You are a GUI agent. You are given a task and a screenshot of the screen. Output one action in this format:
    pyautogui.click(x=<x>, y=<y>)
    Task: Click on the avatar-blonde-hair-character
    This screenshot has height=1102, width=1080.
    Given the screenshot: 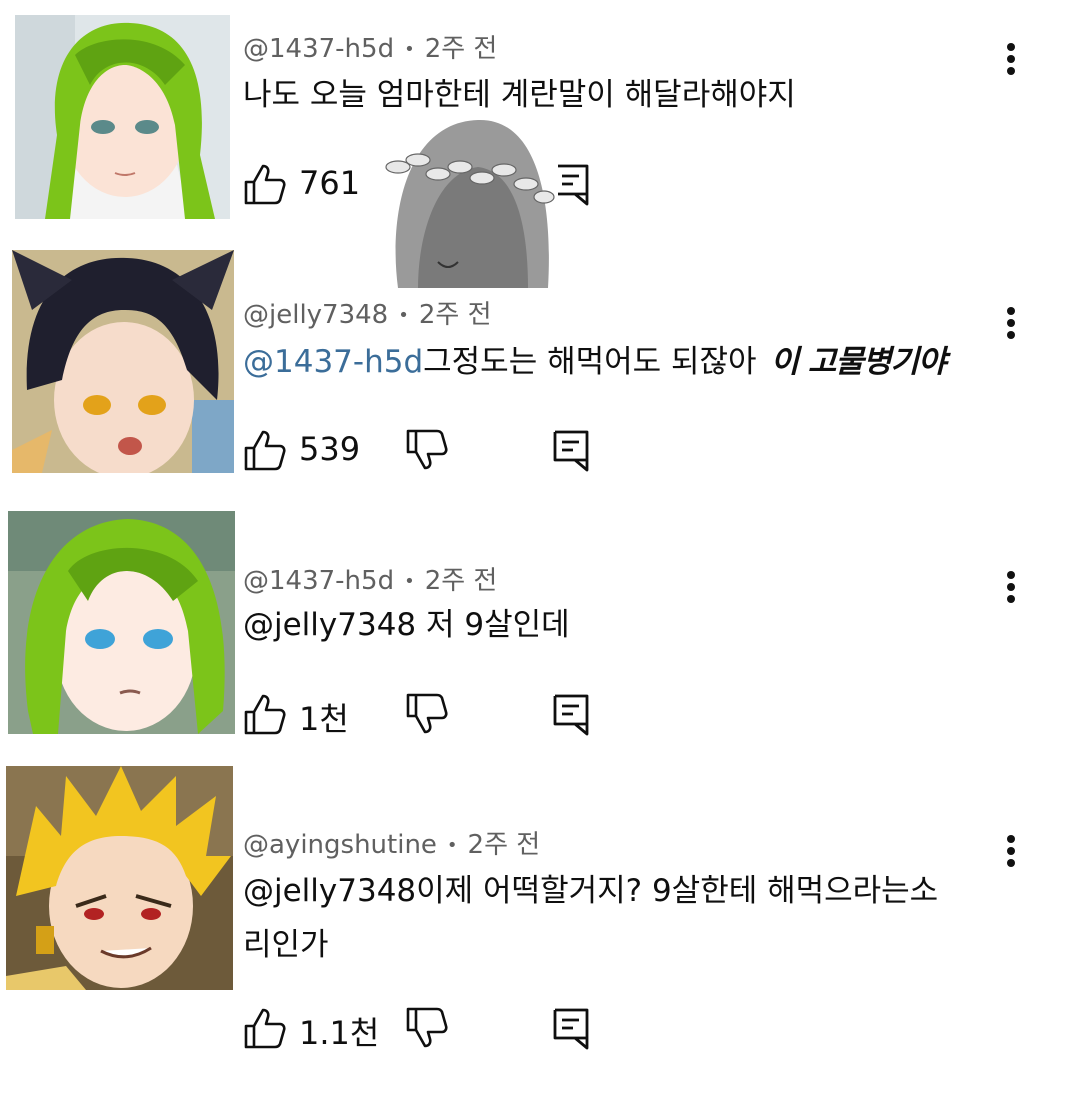 What is the action you would take?
    pyautogui.click(x=119, y=878)
    